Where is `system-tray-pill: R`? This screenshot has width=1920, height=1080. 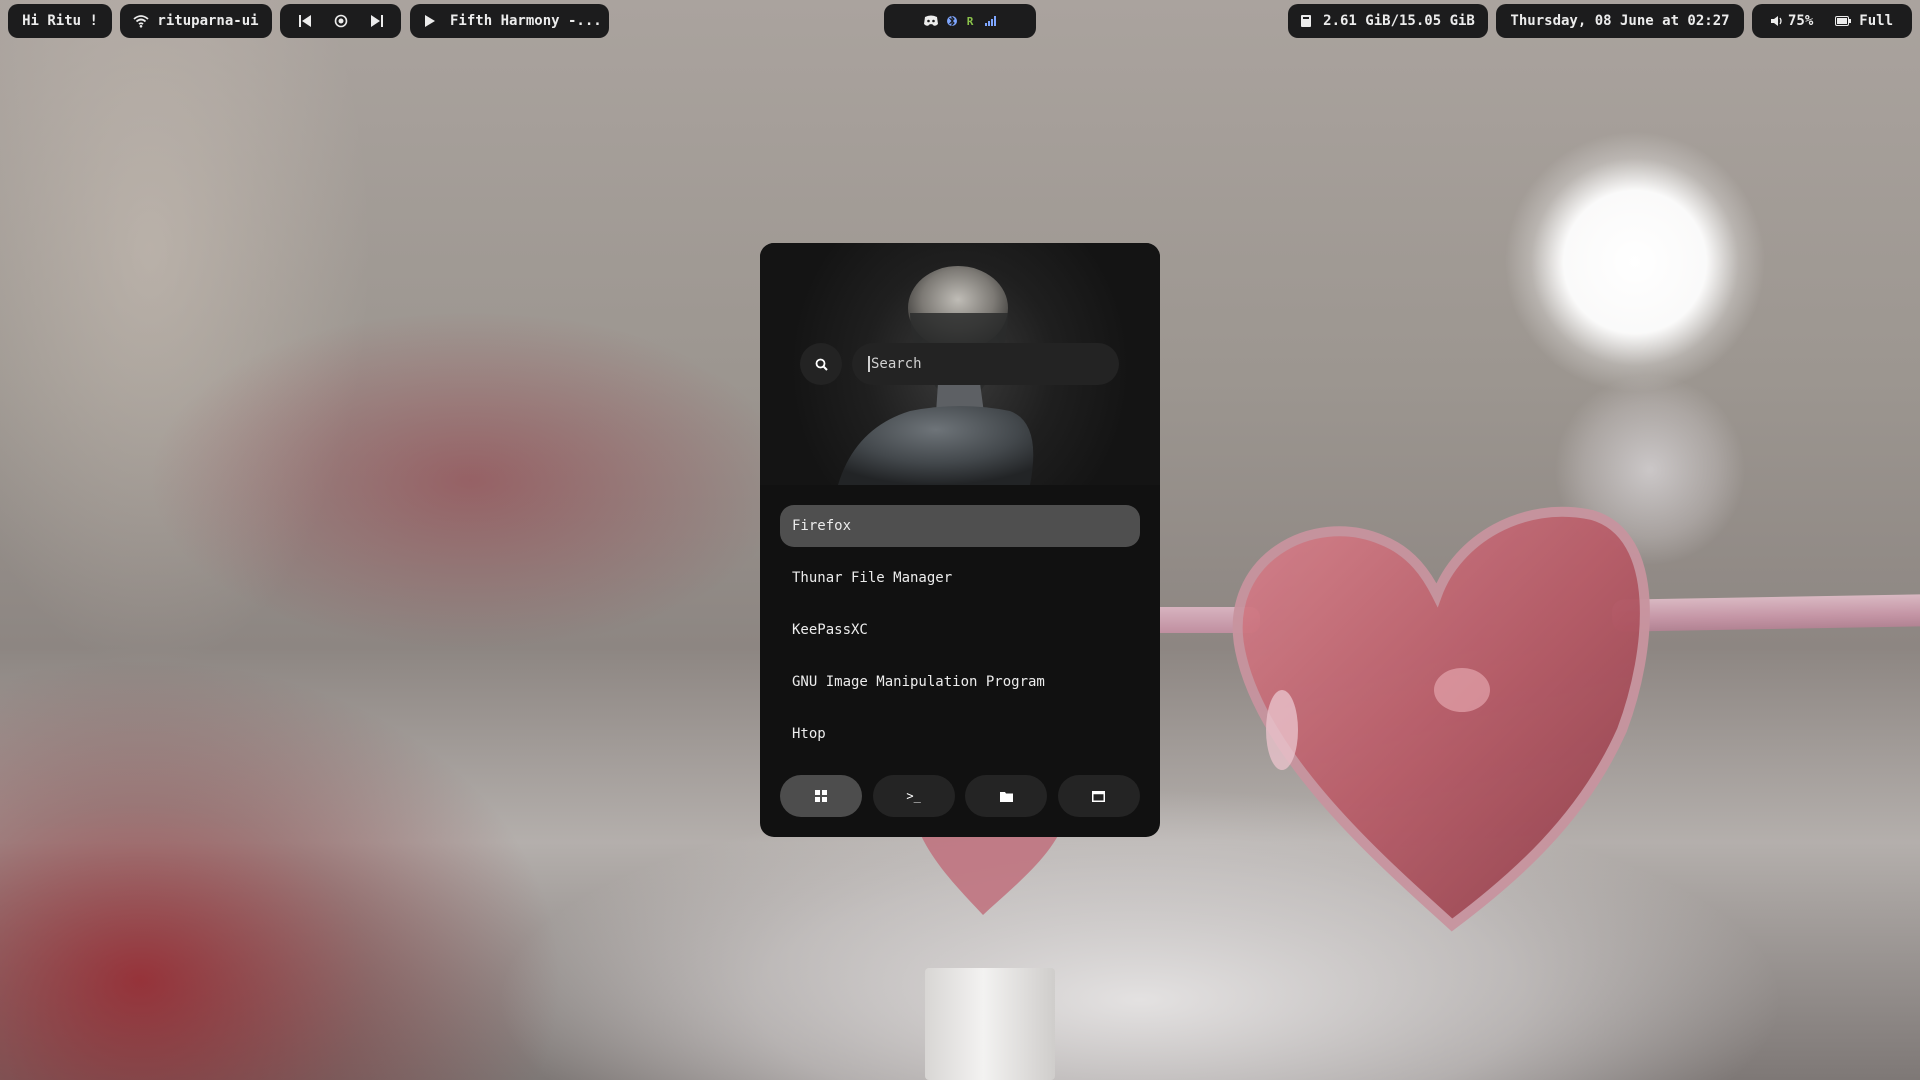
system-tray-pill: R is located at coordinates (960, 21).